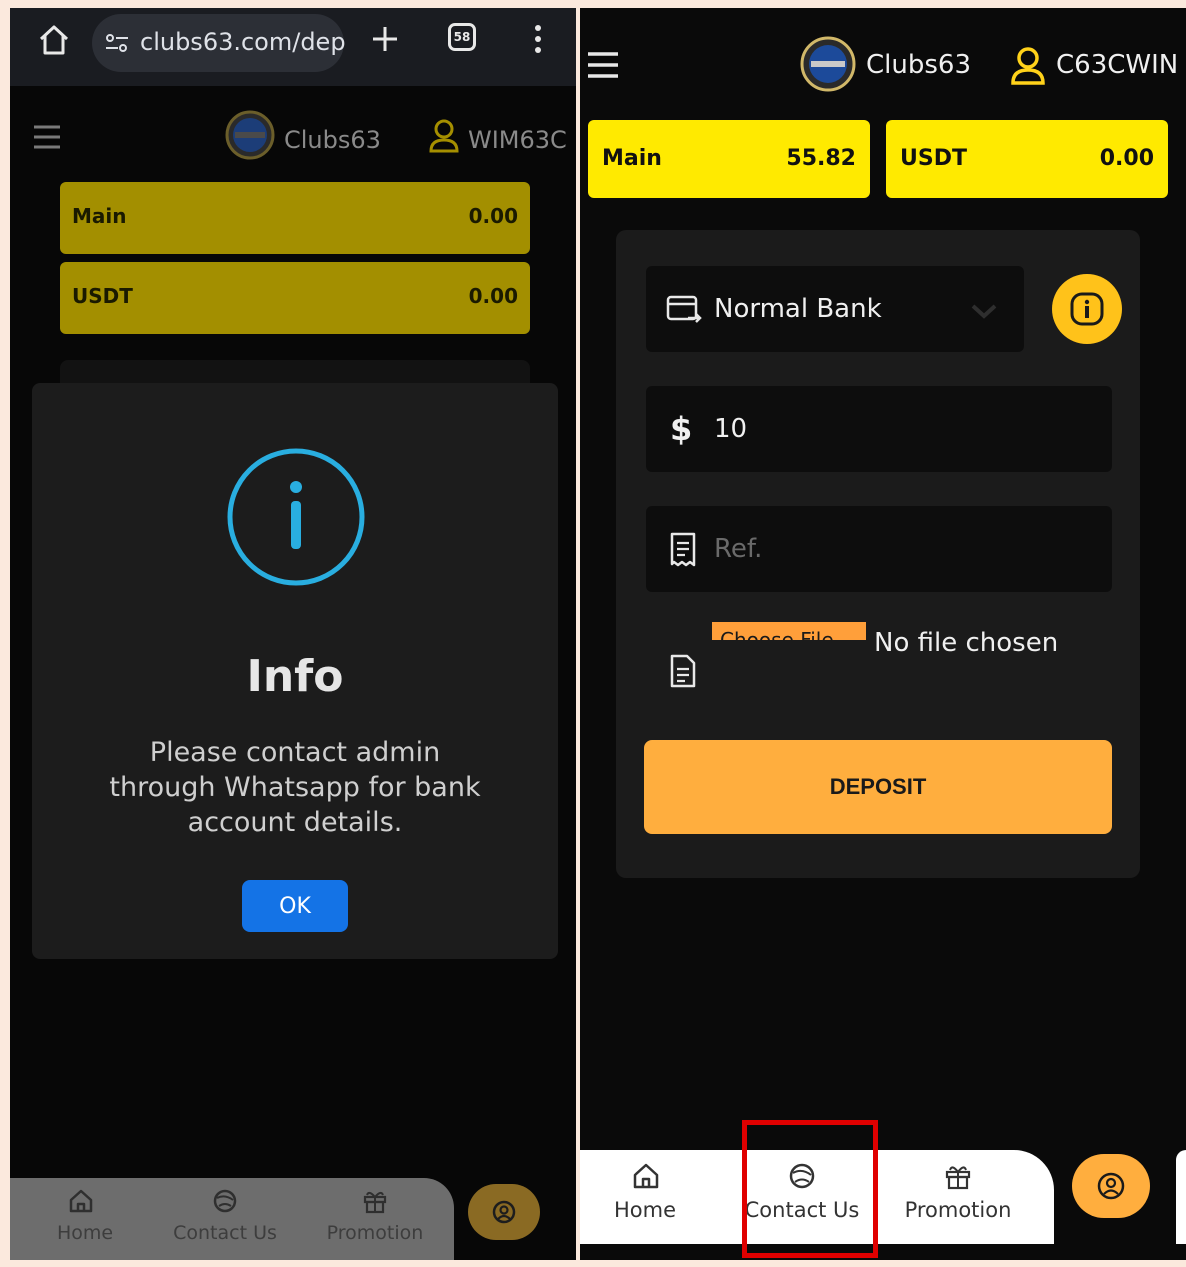  I want to click on username: WIM63C, so click(517, 140).